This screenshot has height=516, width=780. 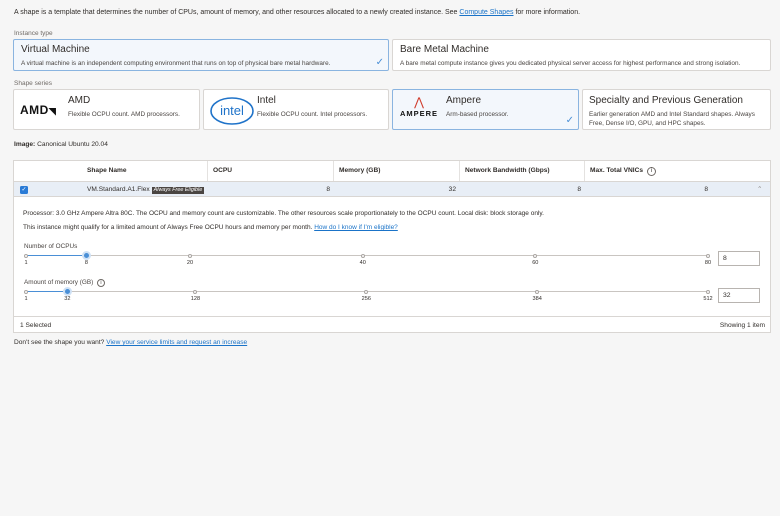 I want to click on memory-tick-label: 256, so click(x=366, y=299).